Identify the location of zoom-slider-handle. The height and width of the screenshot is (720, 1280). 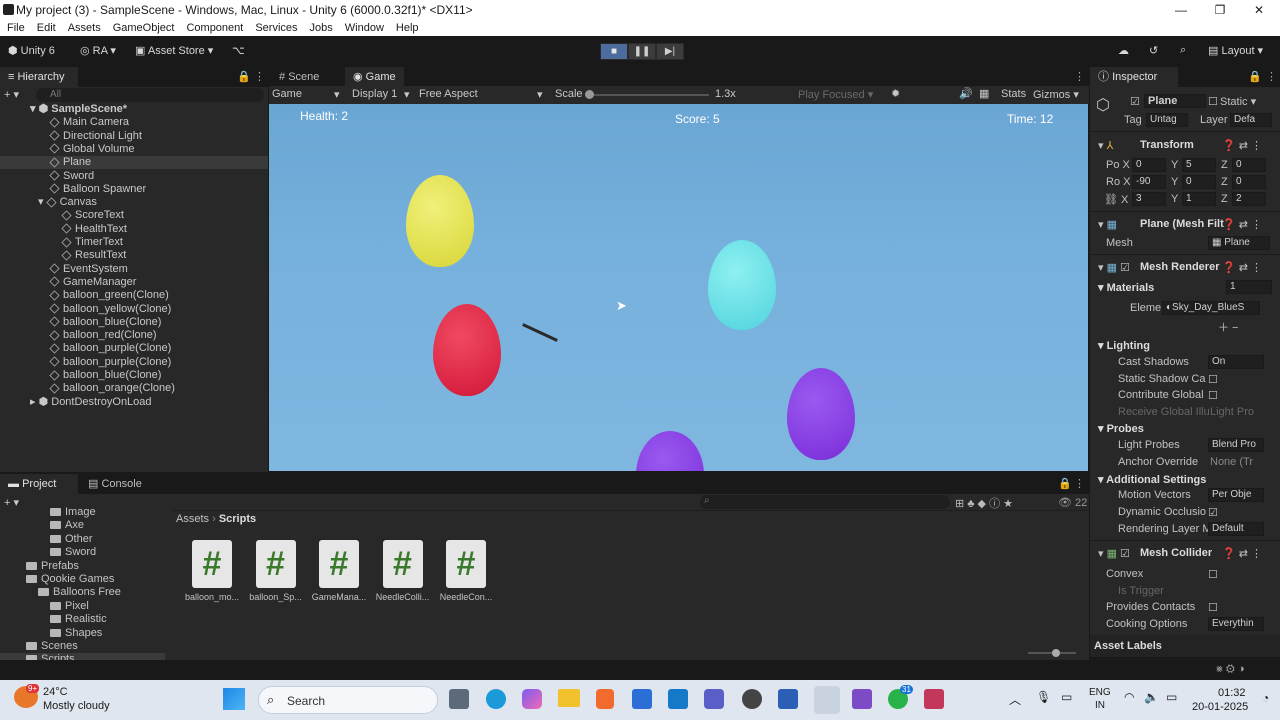
(1056, 653).